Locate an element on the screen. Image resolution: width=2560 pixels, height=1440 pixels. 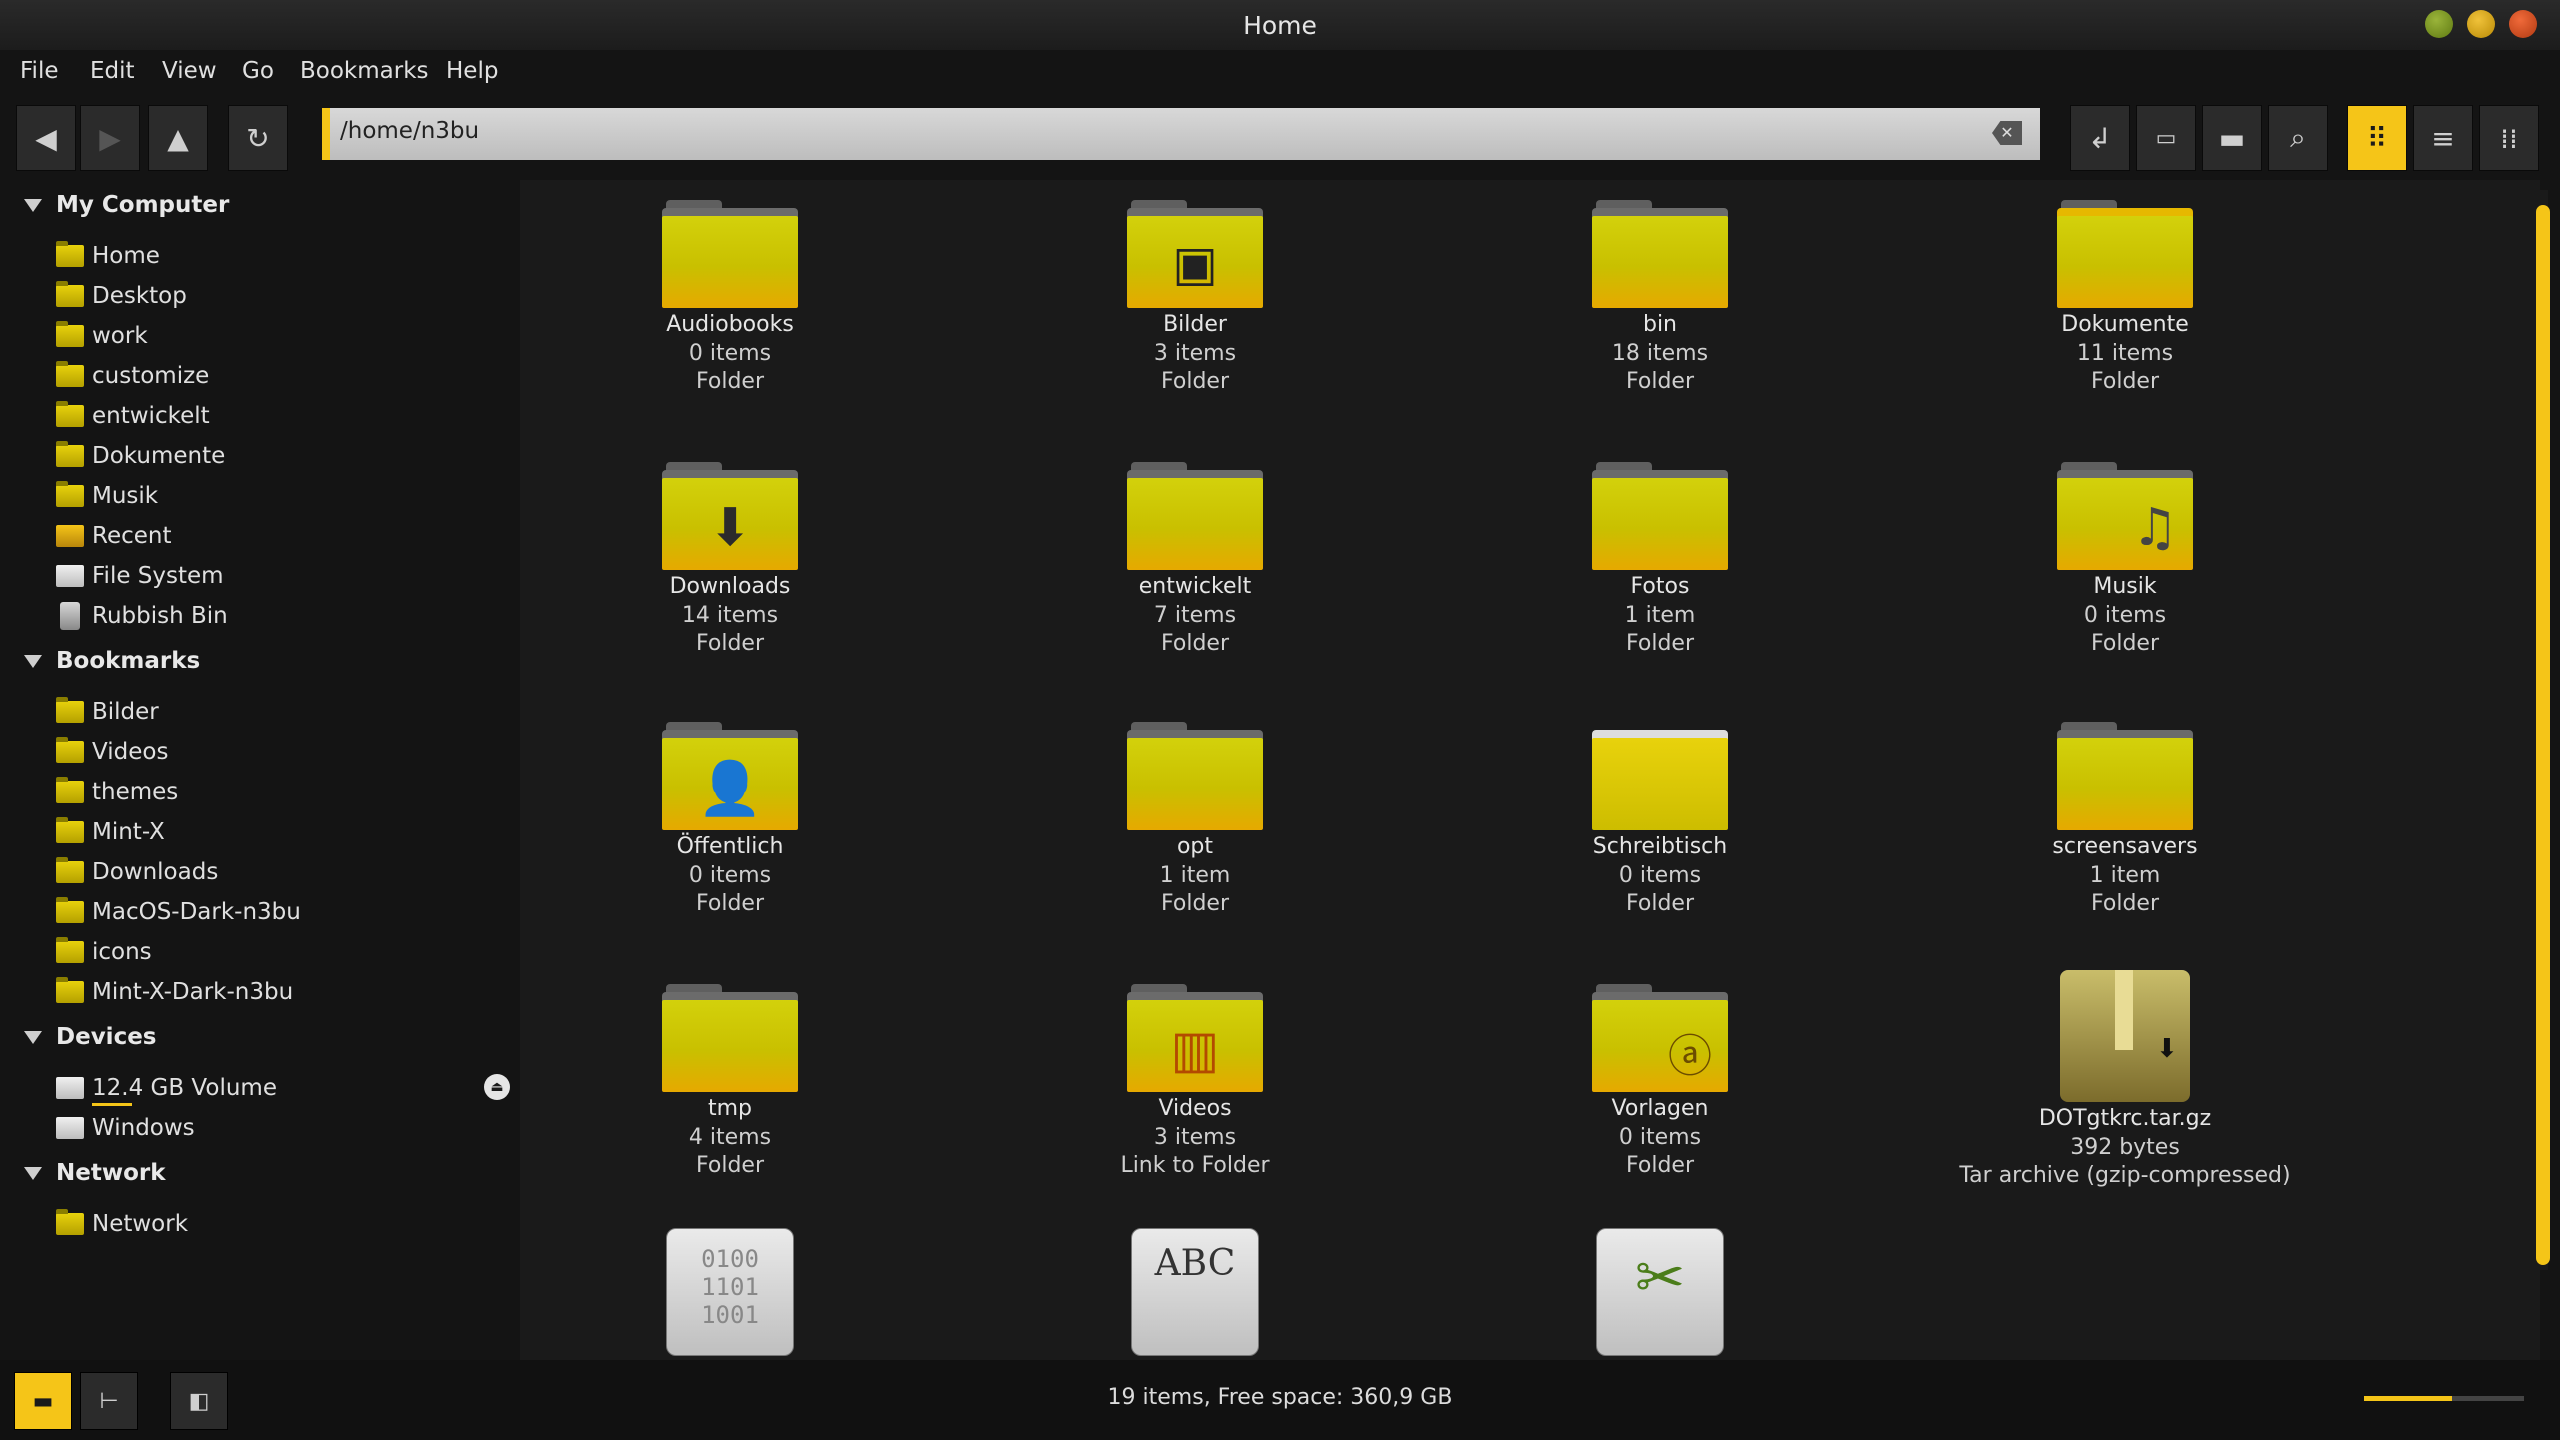
menu-go: Go is located at coordinates (258, 71).